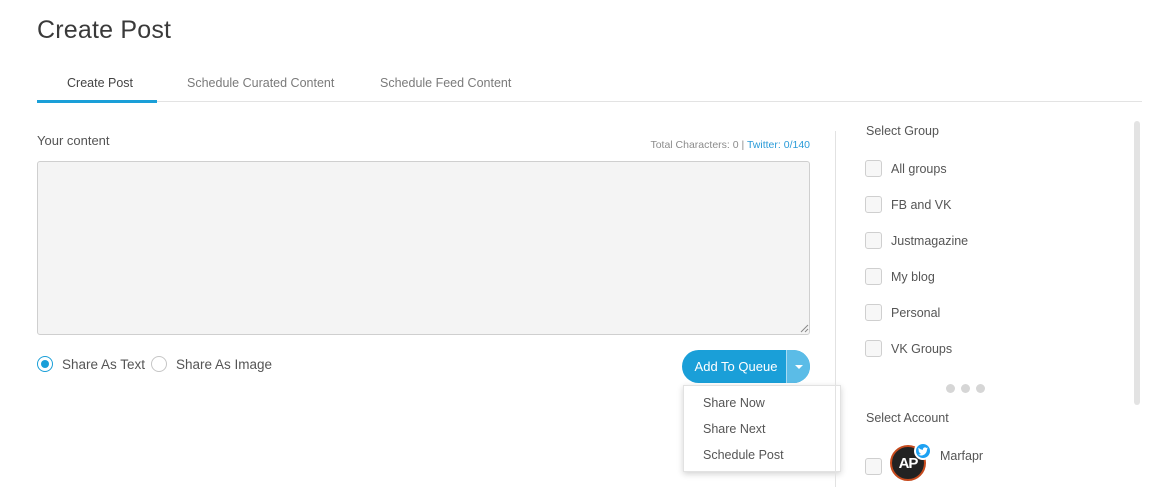  I want to click on total-characters-count: Total Characters: 0 |, so click(697, 145).